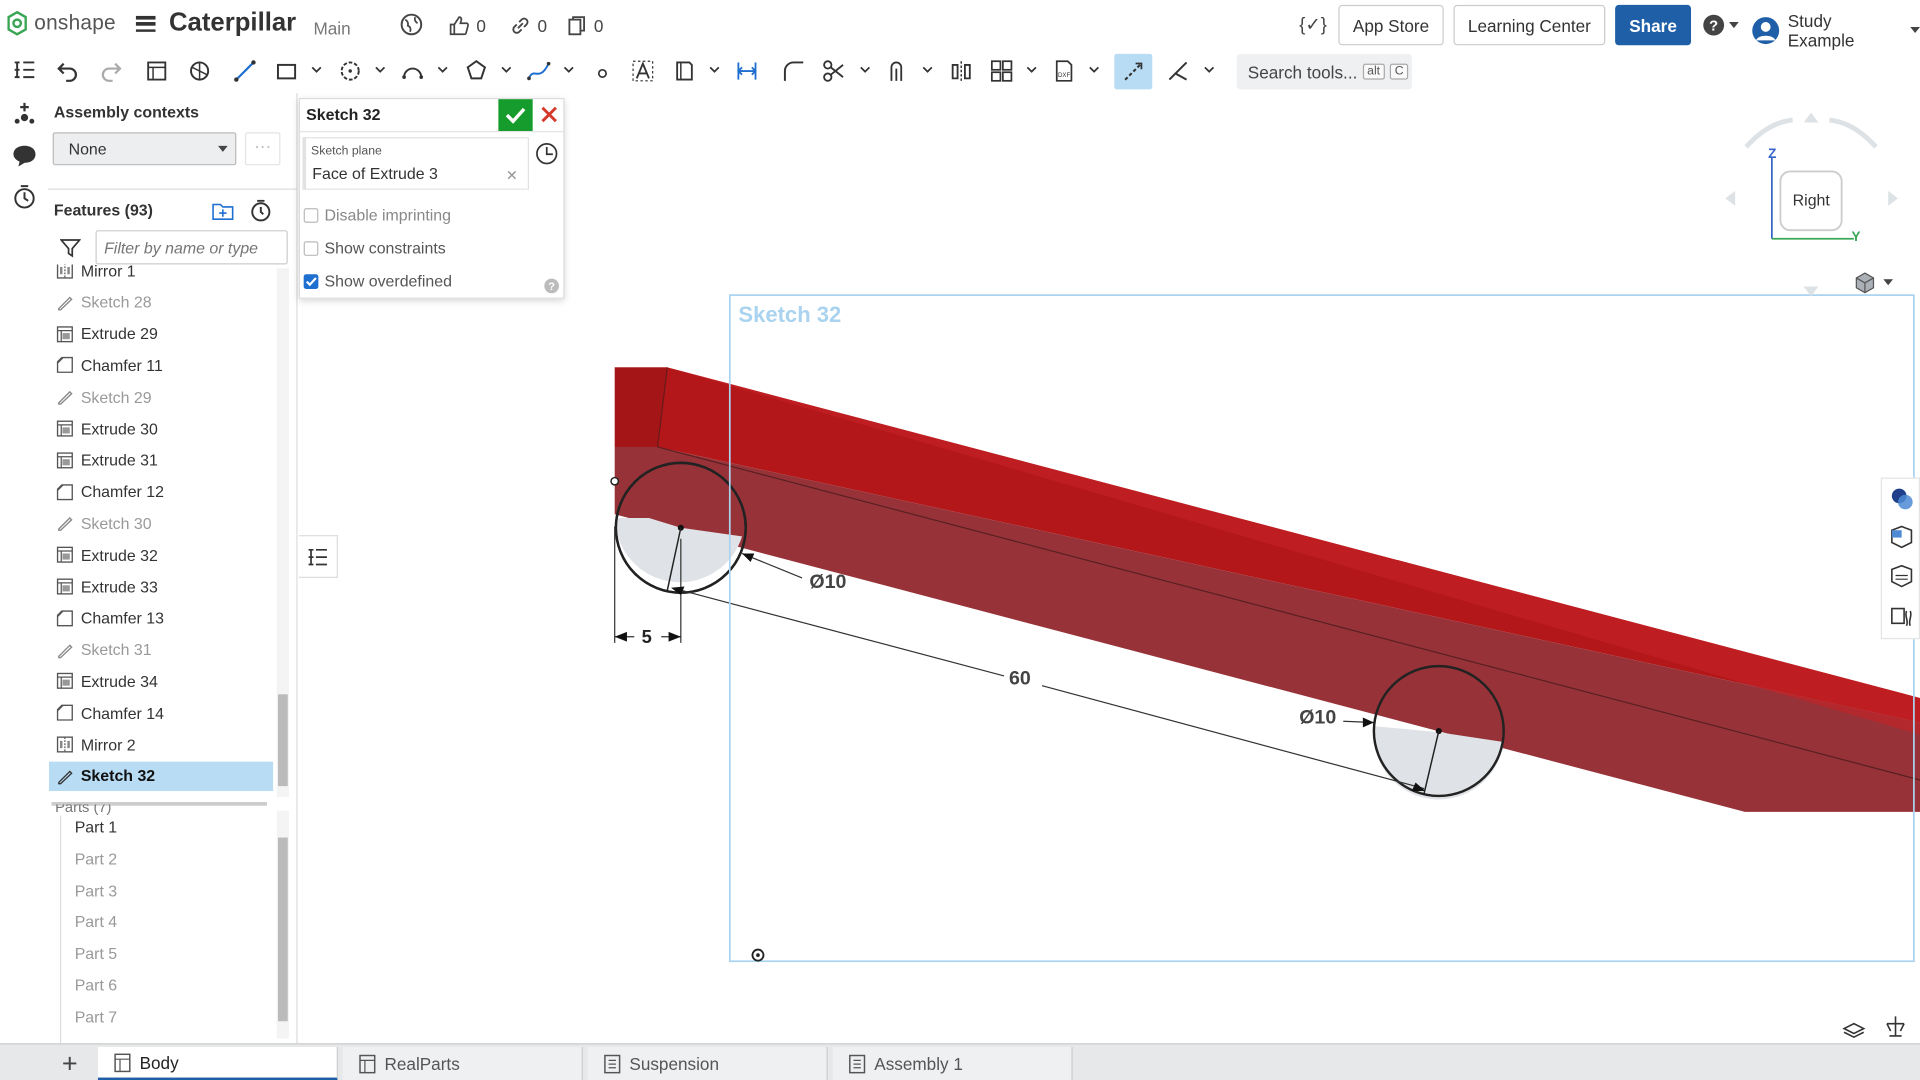  What do you see at coordinates (462, 1063) in the screenshot?
I see `tab-realparts: RealParts` at bounding box center [462, 1063].